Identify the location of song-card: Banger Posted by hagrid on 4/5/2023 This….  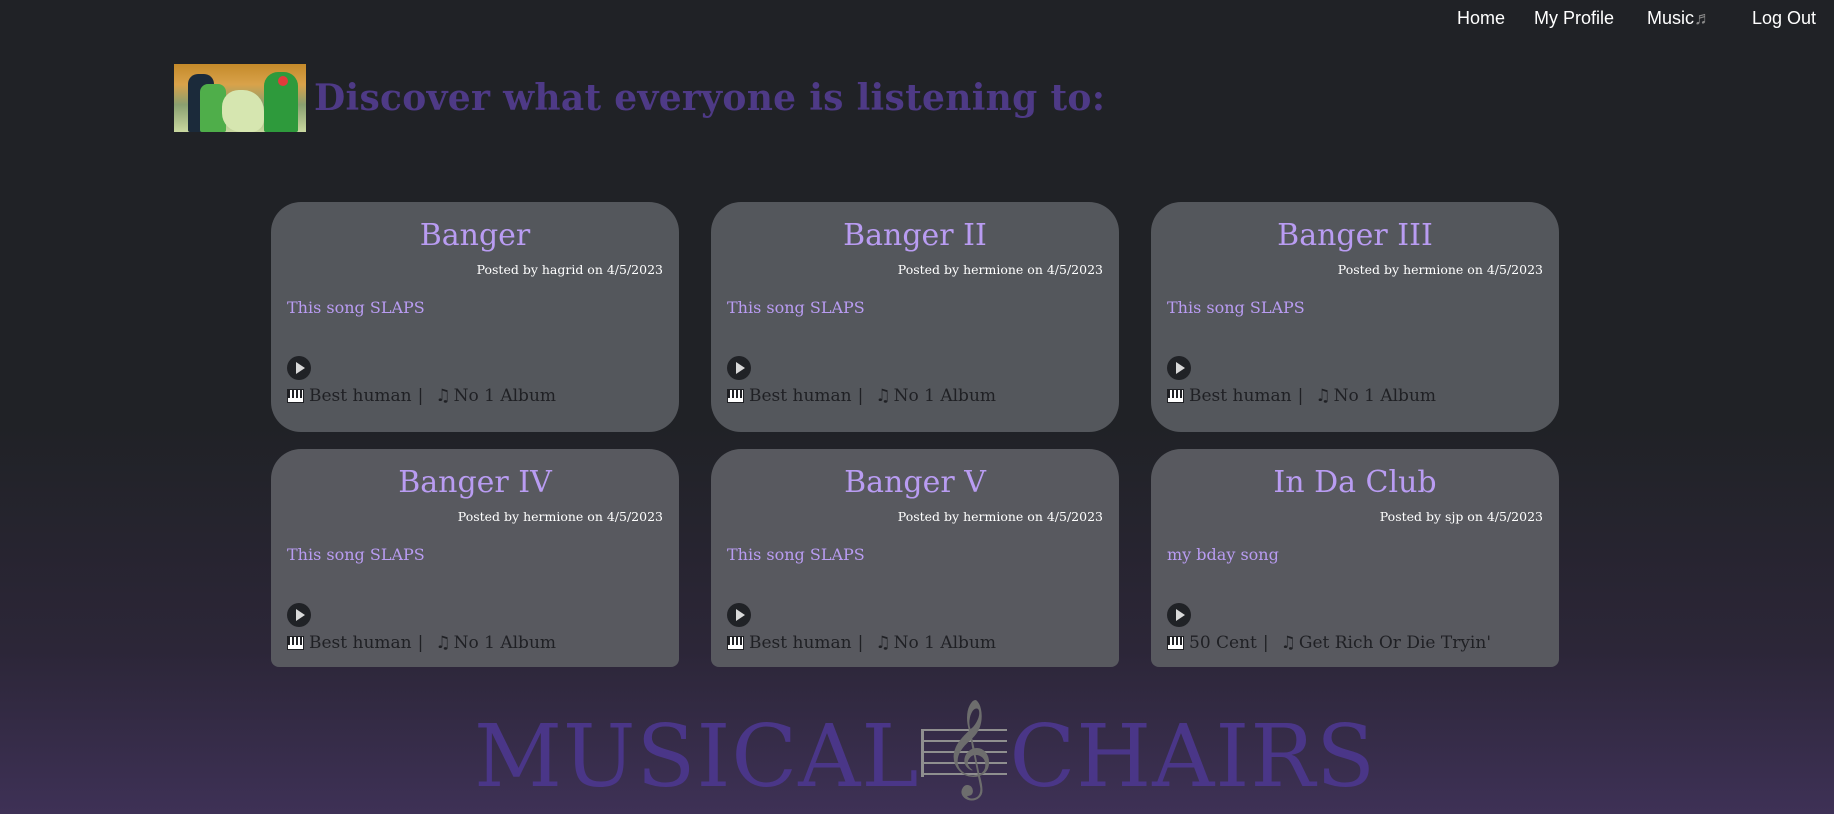
(475, 317).